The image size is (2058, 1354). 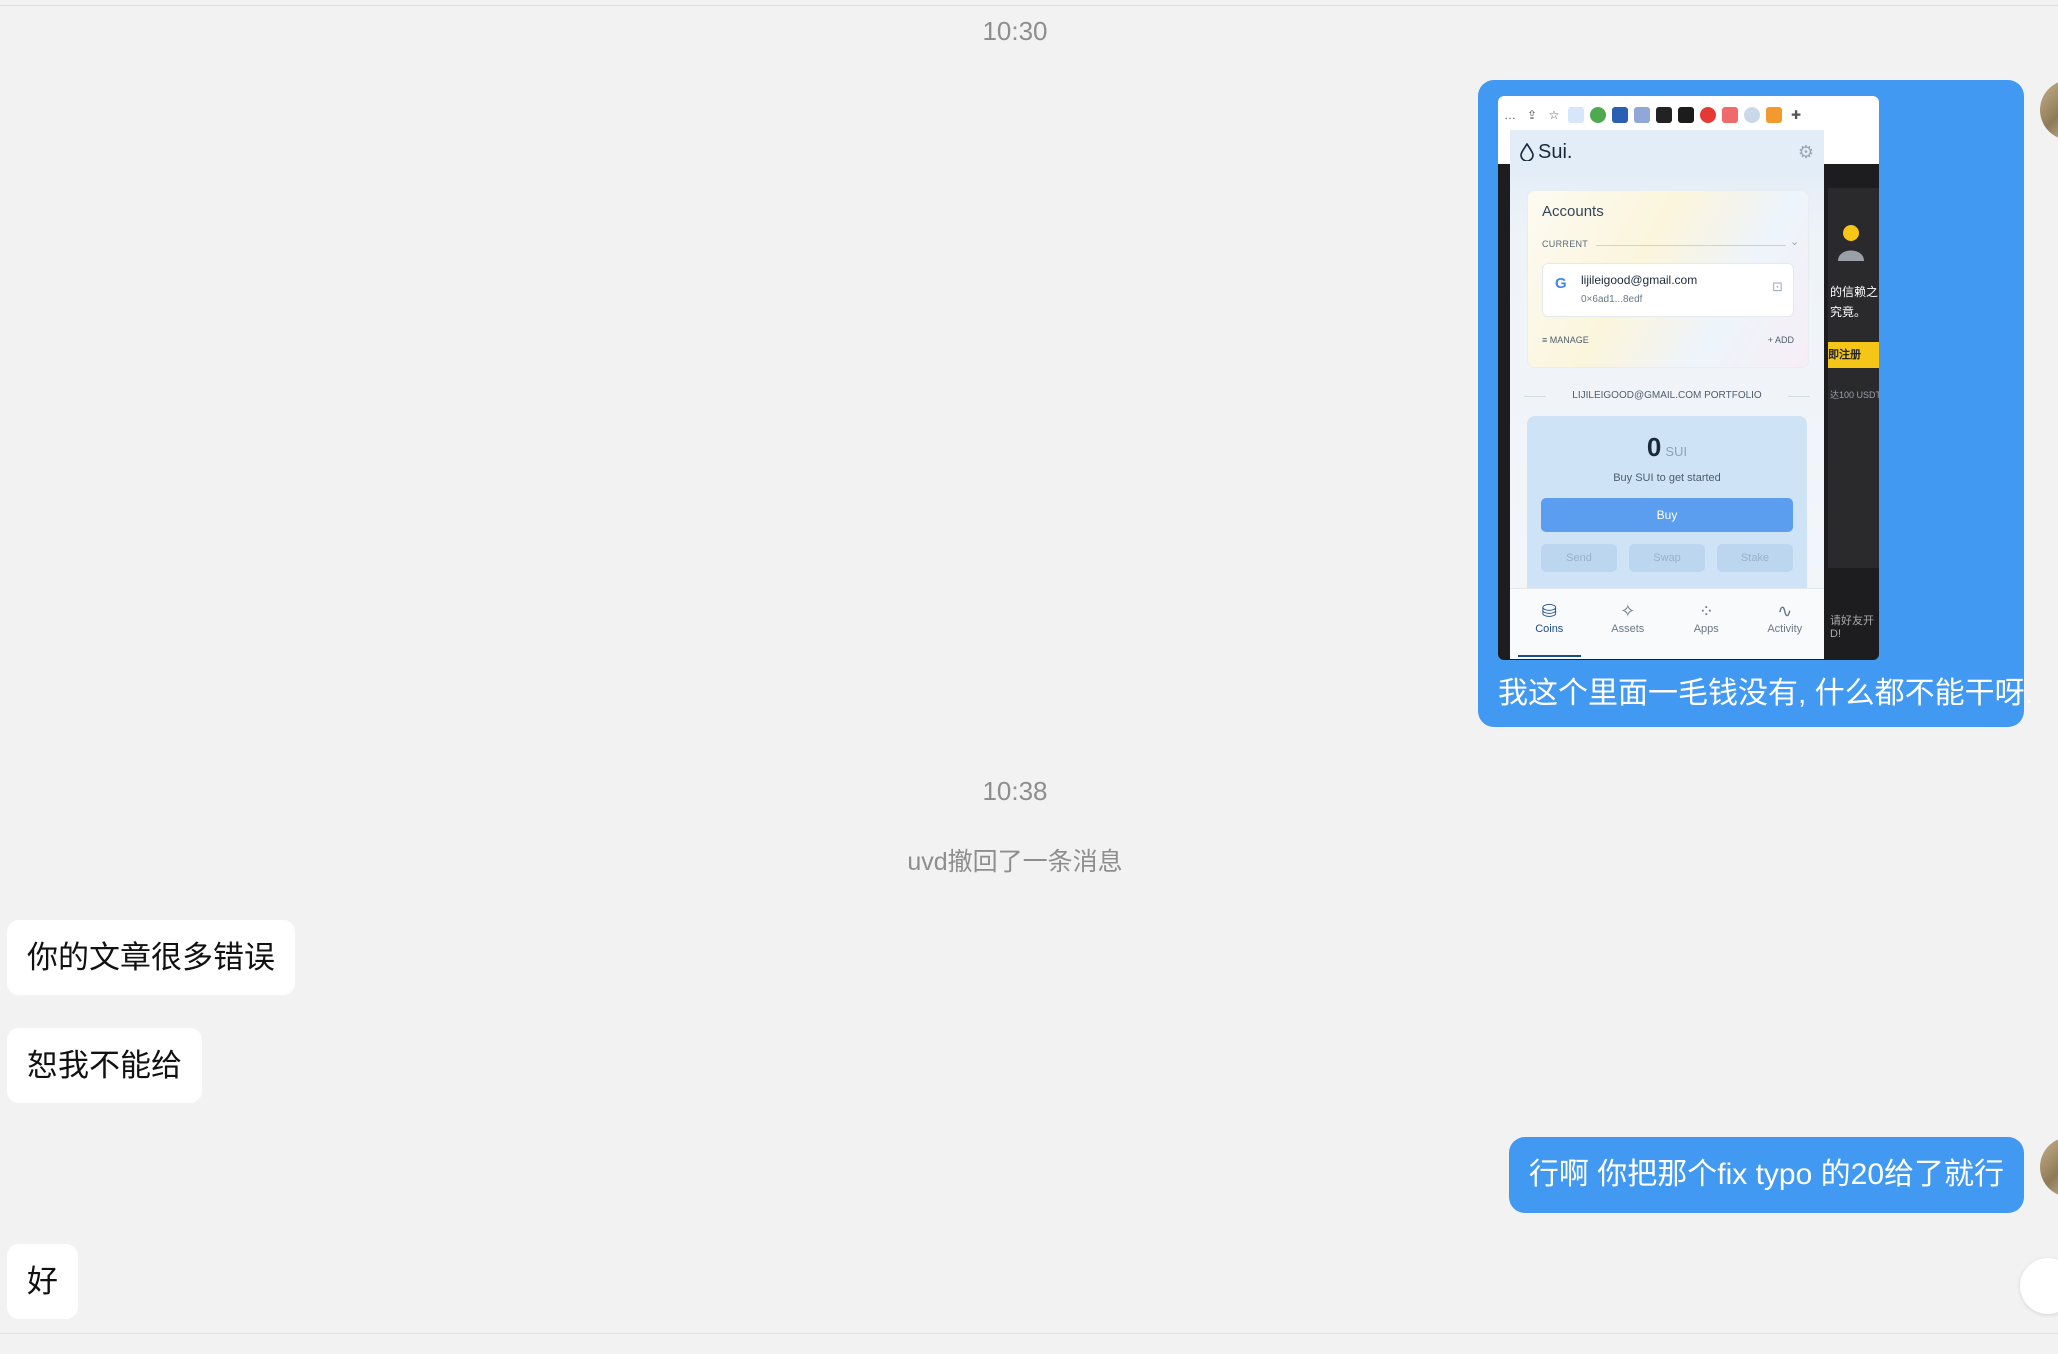 What do you see at coordinates (1854, 292) in the screenshot?
I see `background-text: 的信赖之` at bounding box center [1854, 292].